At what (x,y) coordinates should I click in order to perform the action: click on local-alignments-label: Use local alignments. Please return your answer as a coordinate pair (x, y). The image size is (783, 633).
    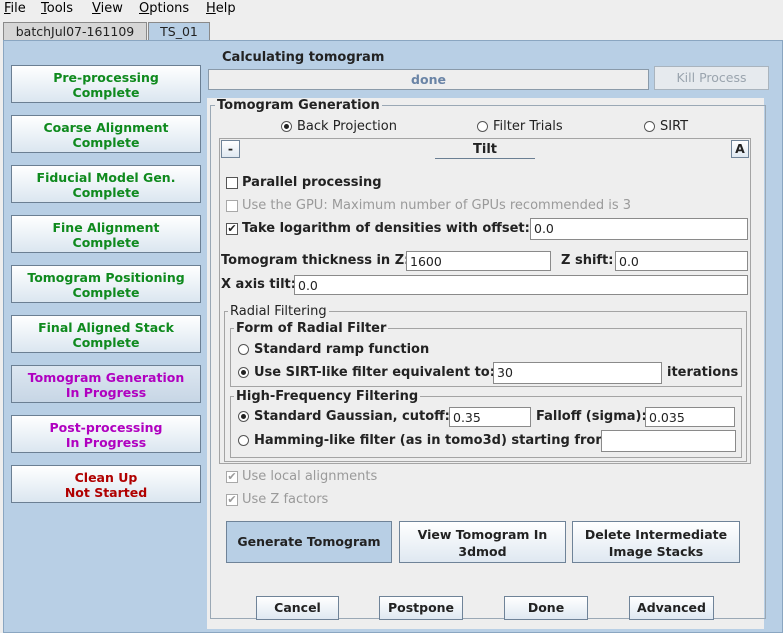
    Looking at the image, I should click on (310, 476).